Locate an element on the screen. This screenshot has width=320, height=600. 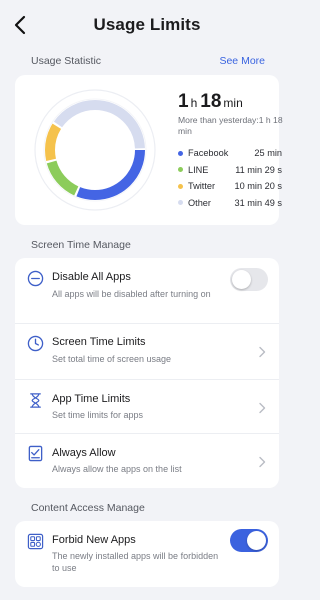
legend-item-line: LINE 11 min 29 s is located at coordinates (230, 170).